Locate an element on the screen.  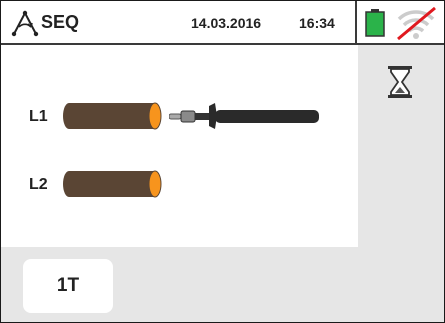
battery-icon is located at coordinates (375, 23).